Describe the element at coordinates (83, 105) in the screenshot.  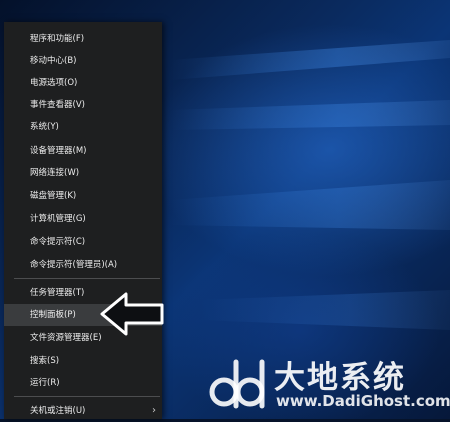
I see `menu-item-event-viewer: 事件查看器(V)` at that location.